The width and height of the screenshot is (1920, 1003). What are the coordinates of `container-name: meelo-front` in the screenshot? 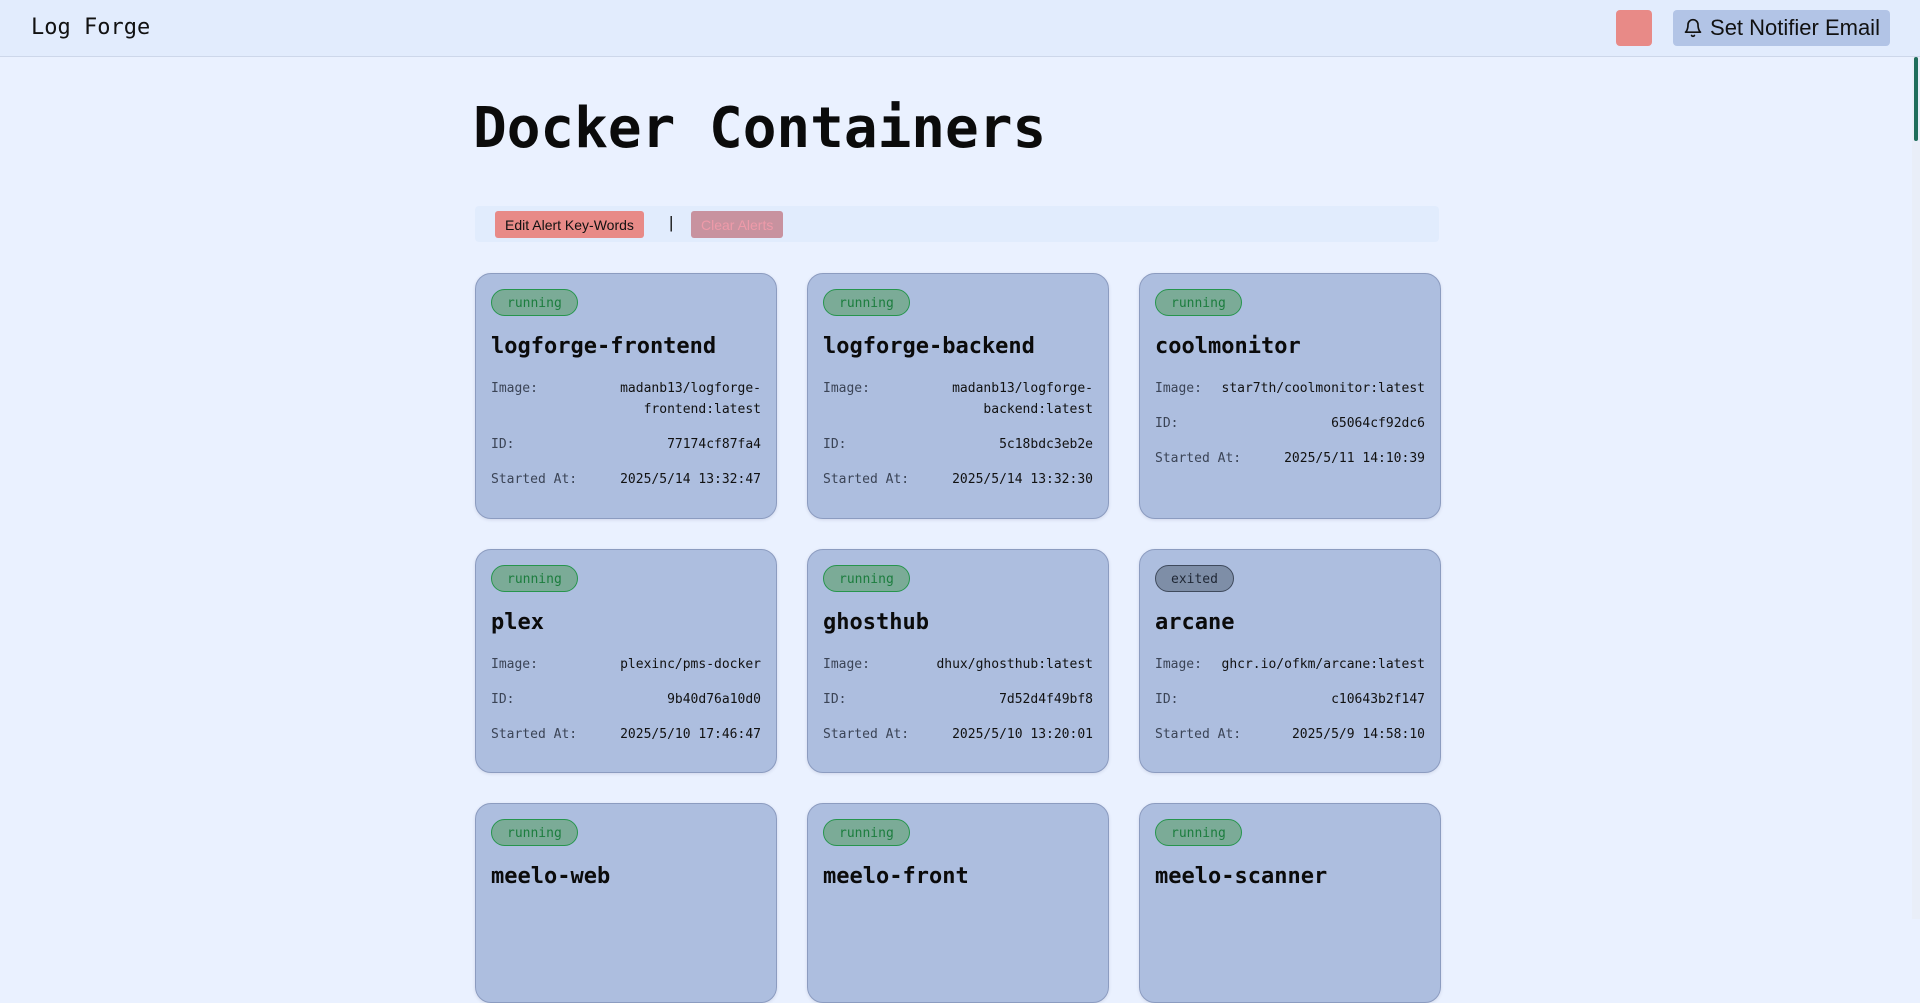 It's located at (896, 876).